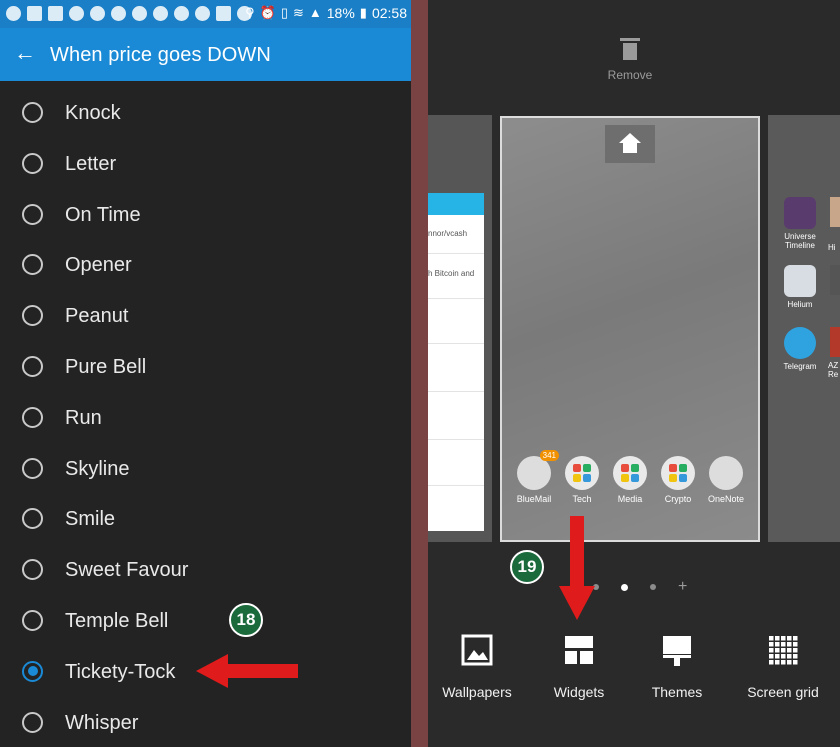  What do you see at coordinates (205, 265) in the screenshot?
I see `sound-option: Opener` at bounding box center [205, 265].